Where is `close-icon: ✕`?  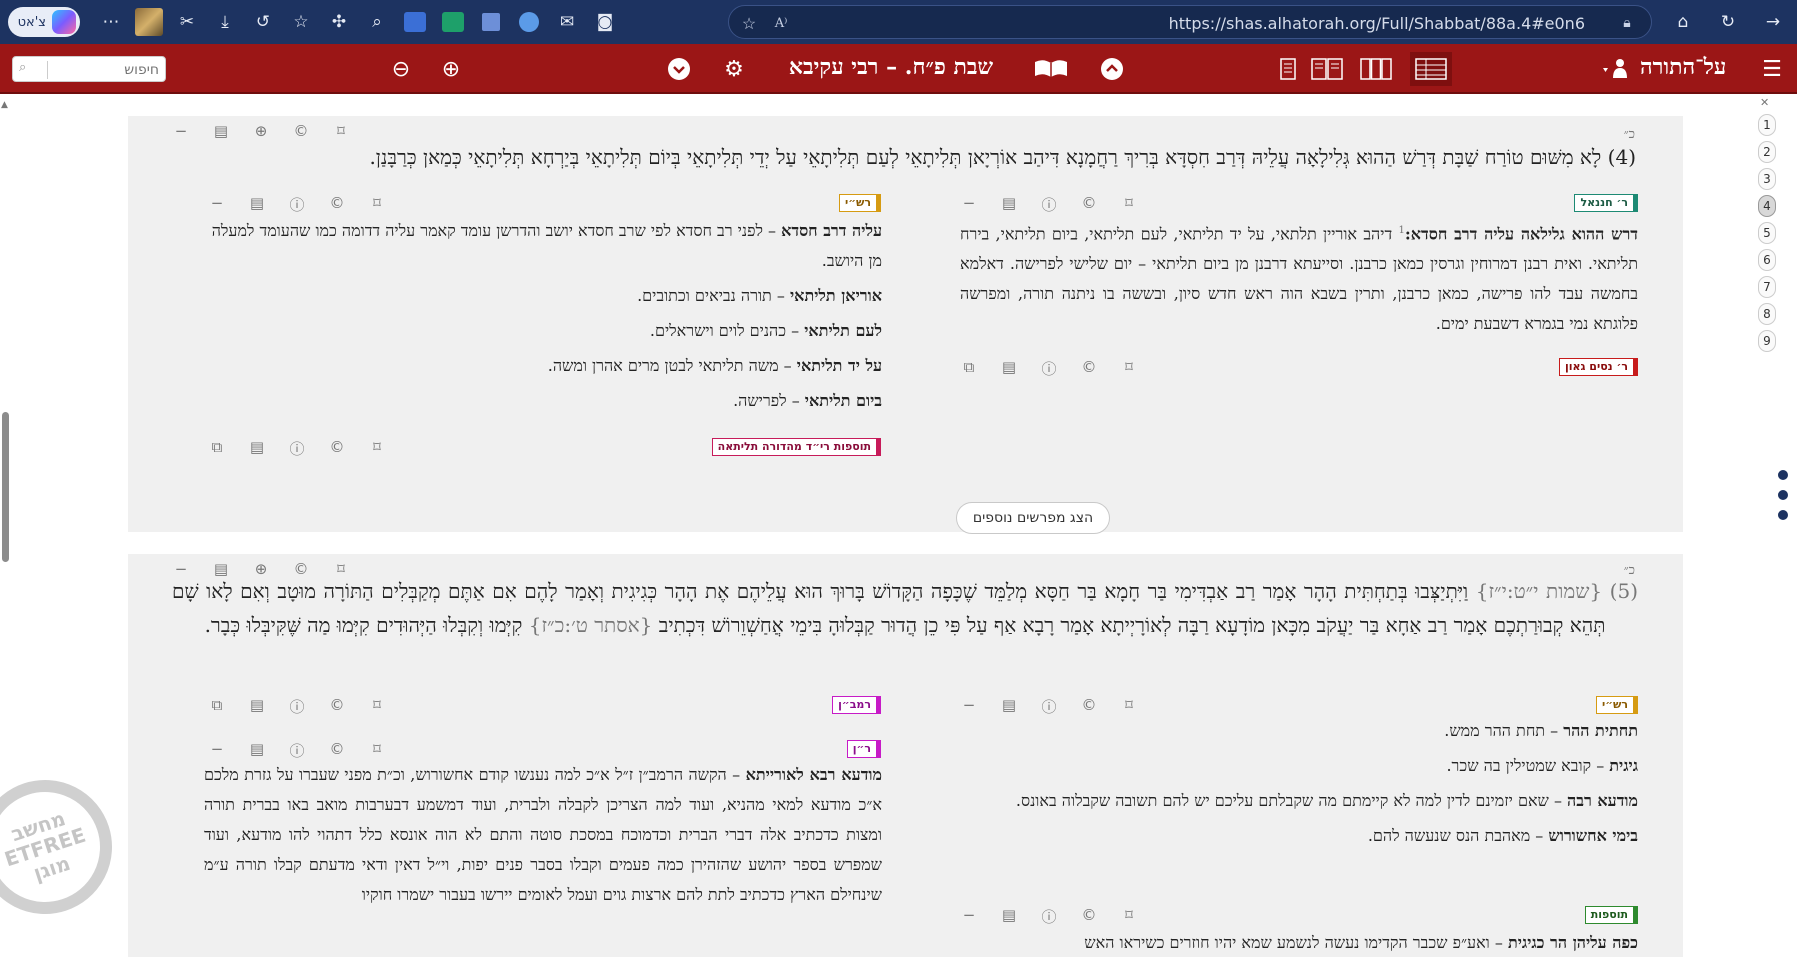 close-icon: ✕ is located at coordinates (1764, 102).